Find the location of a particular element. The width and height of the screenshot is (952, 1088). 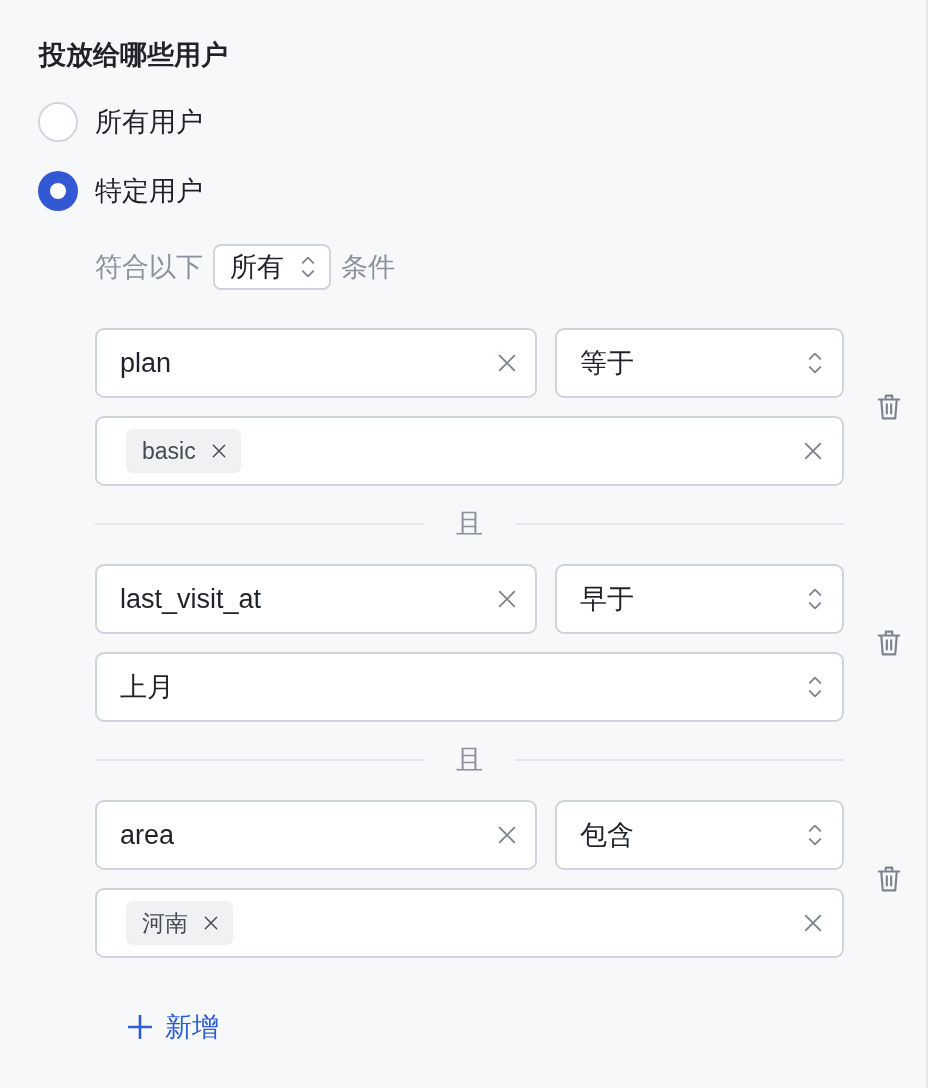

operator-select: 包含 is located at coordinates (699, 835).